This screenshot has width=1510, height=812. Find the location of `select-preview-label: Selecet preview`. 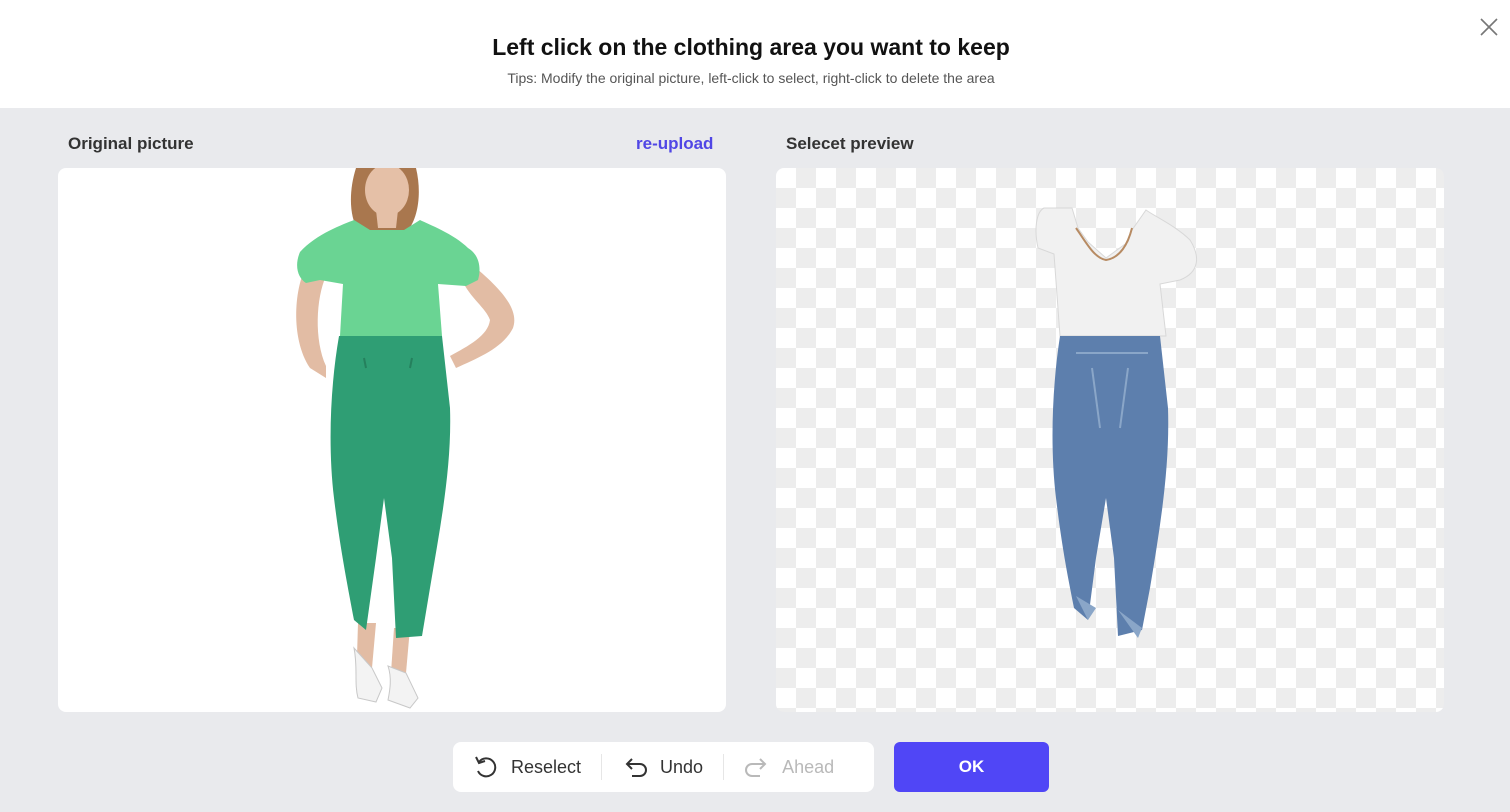

select-preview-label: Selecet preview is located at coordinates (850, 143).